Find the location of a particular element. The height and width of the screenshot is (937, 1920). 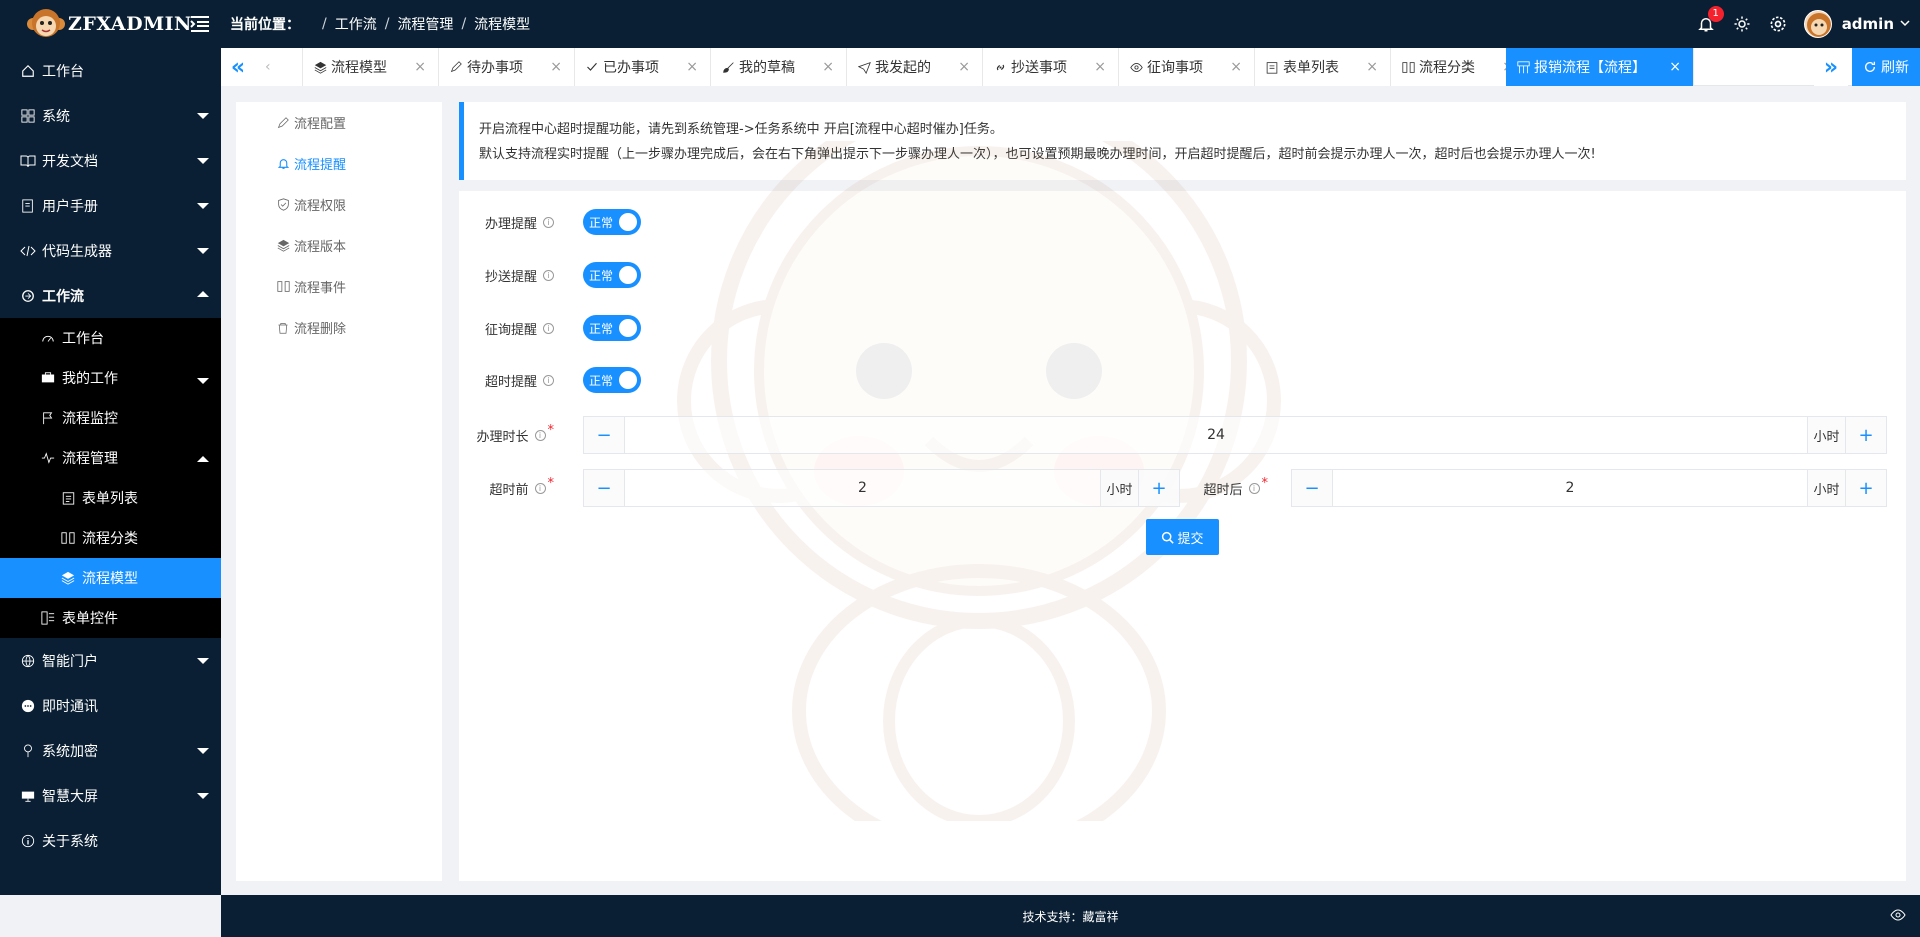

breadcrumb-item: 流程管理 is located at coordinates (425, 24).